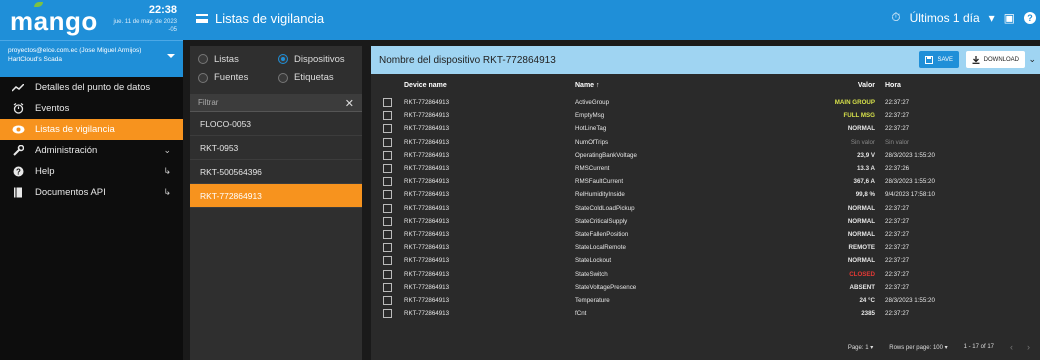 The image size is (1040, 360). Describe the element at coordinates (590, 116) in the screenshot. I see `cell-name: EmptyMsg` at that location.